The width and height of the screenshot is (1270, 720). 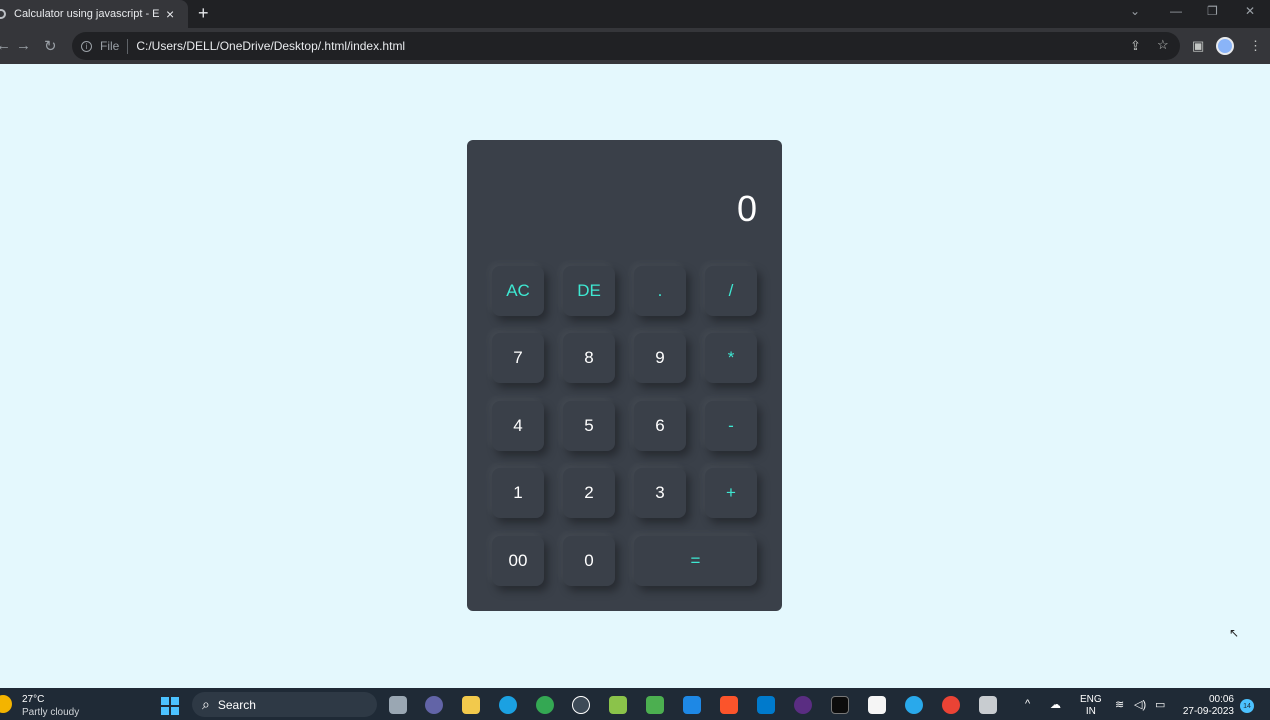 What do you see at coordinates (87, 14) in the screenshot?
I see `tab-title: Calculator using javascript - Easy` at bounding box center [87, 14].